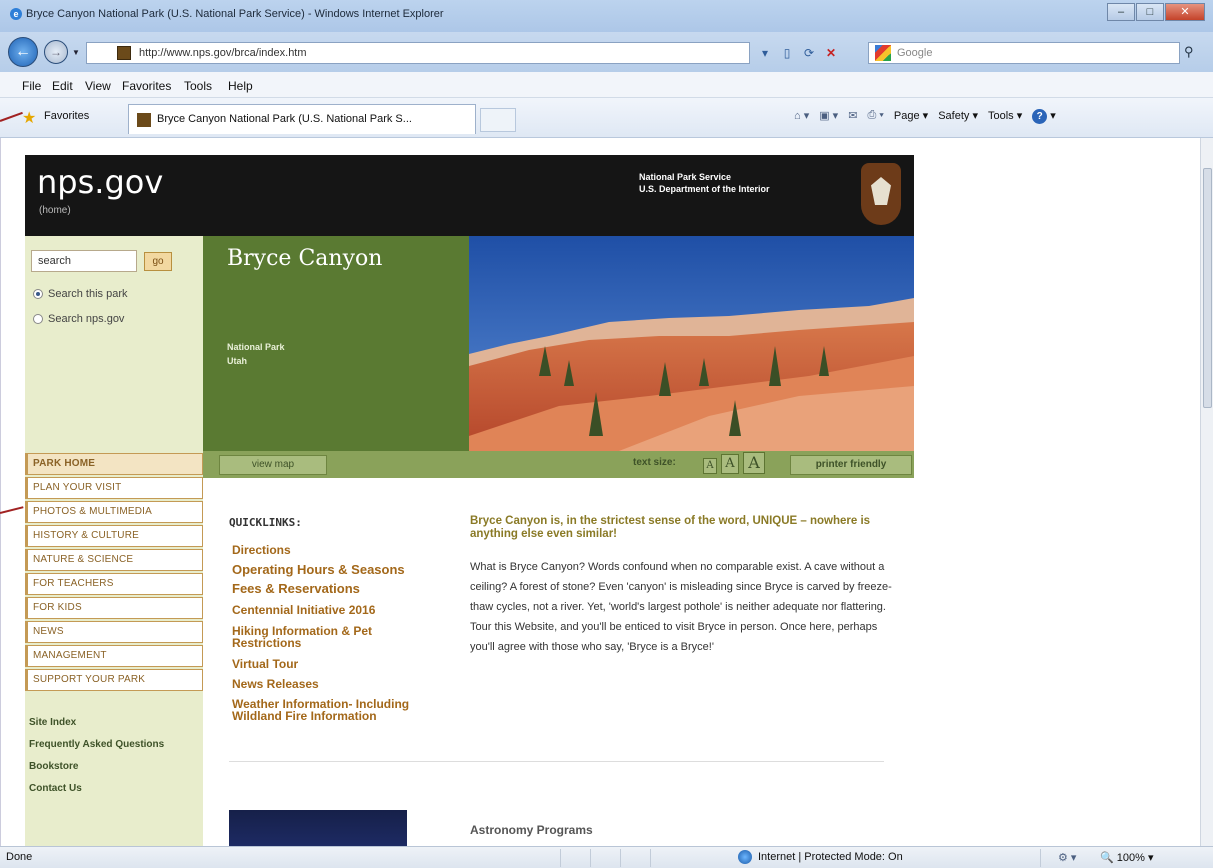 This screenshot has height=868, width=1213. I want to click on favorites-button: Favorites, so click(66, 116).